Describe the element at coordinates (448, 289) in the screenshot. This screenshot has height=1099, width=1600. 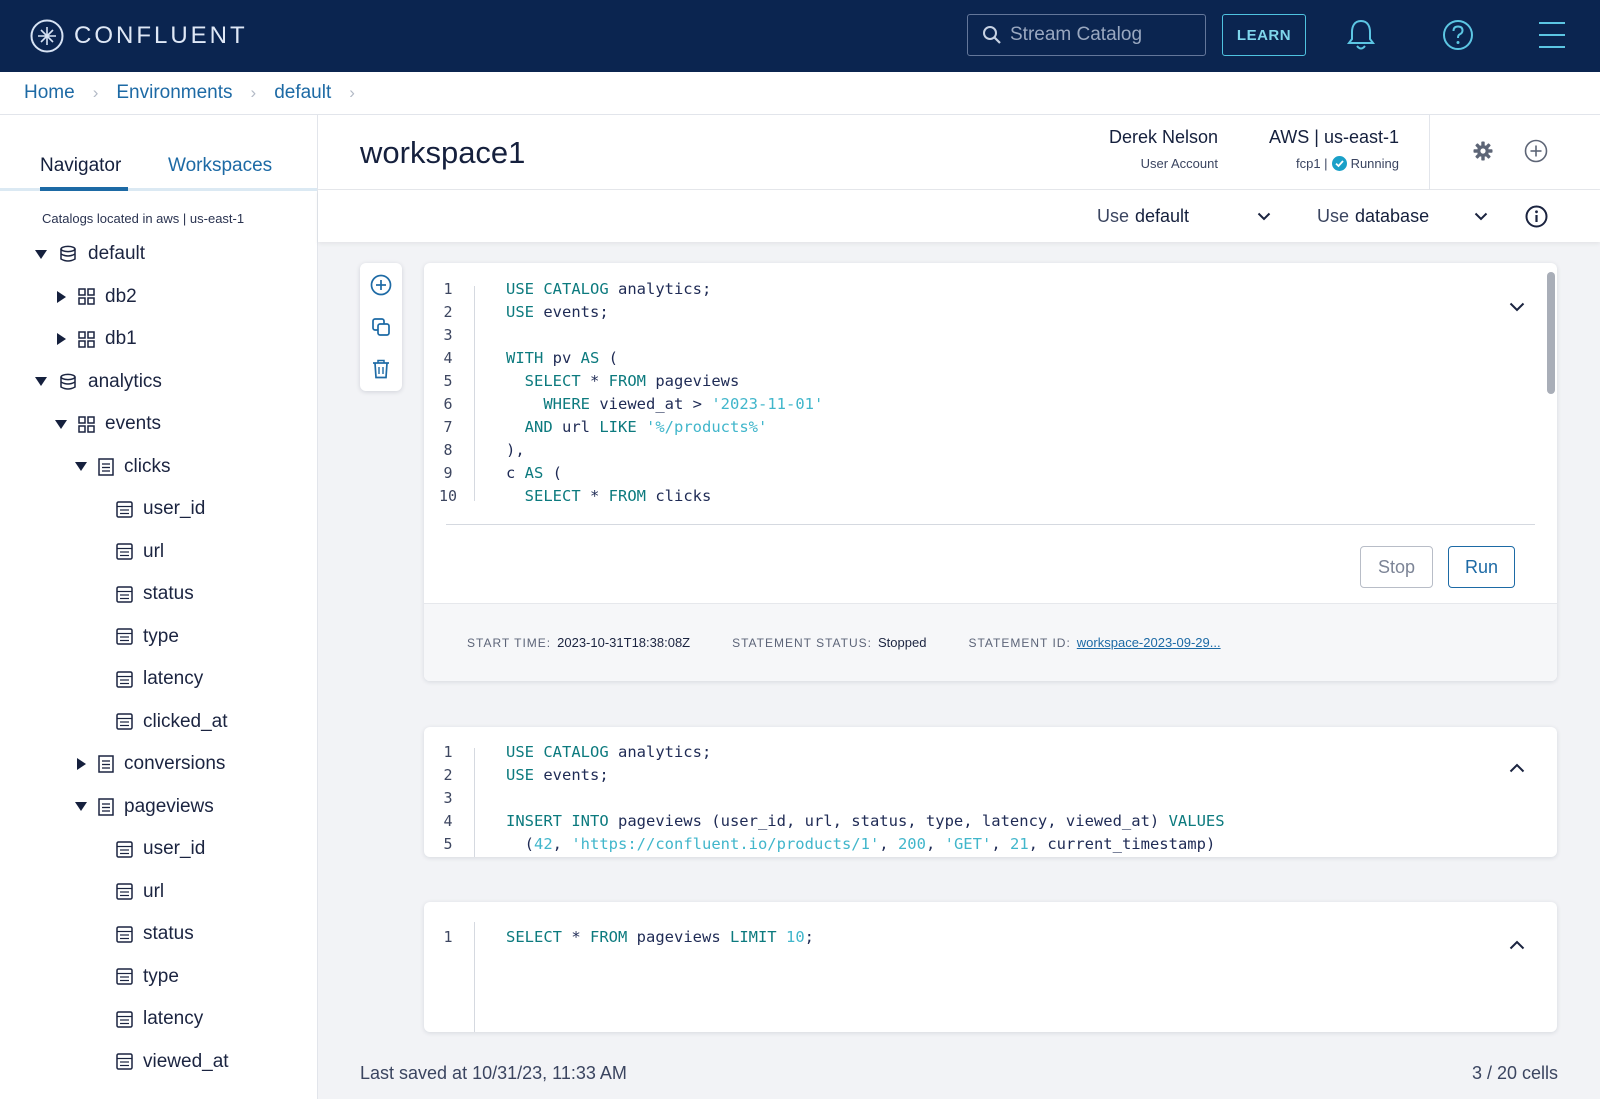
I see `line-number: 1` at that location.